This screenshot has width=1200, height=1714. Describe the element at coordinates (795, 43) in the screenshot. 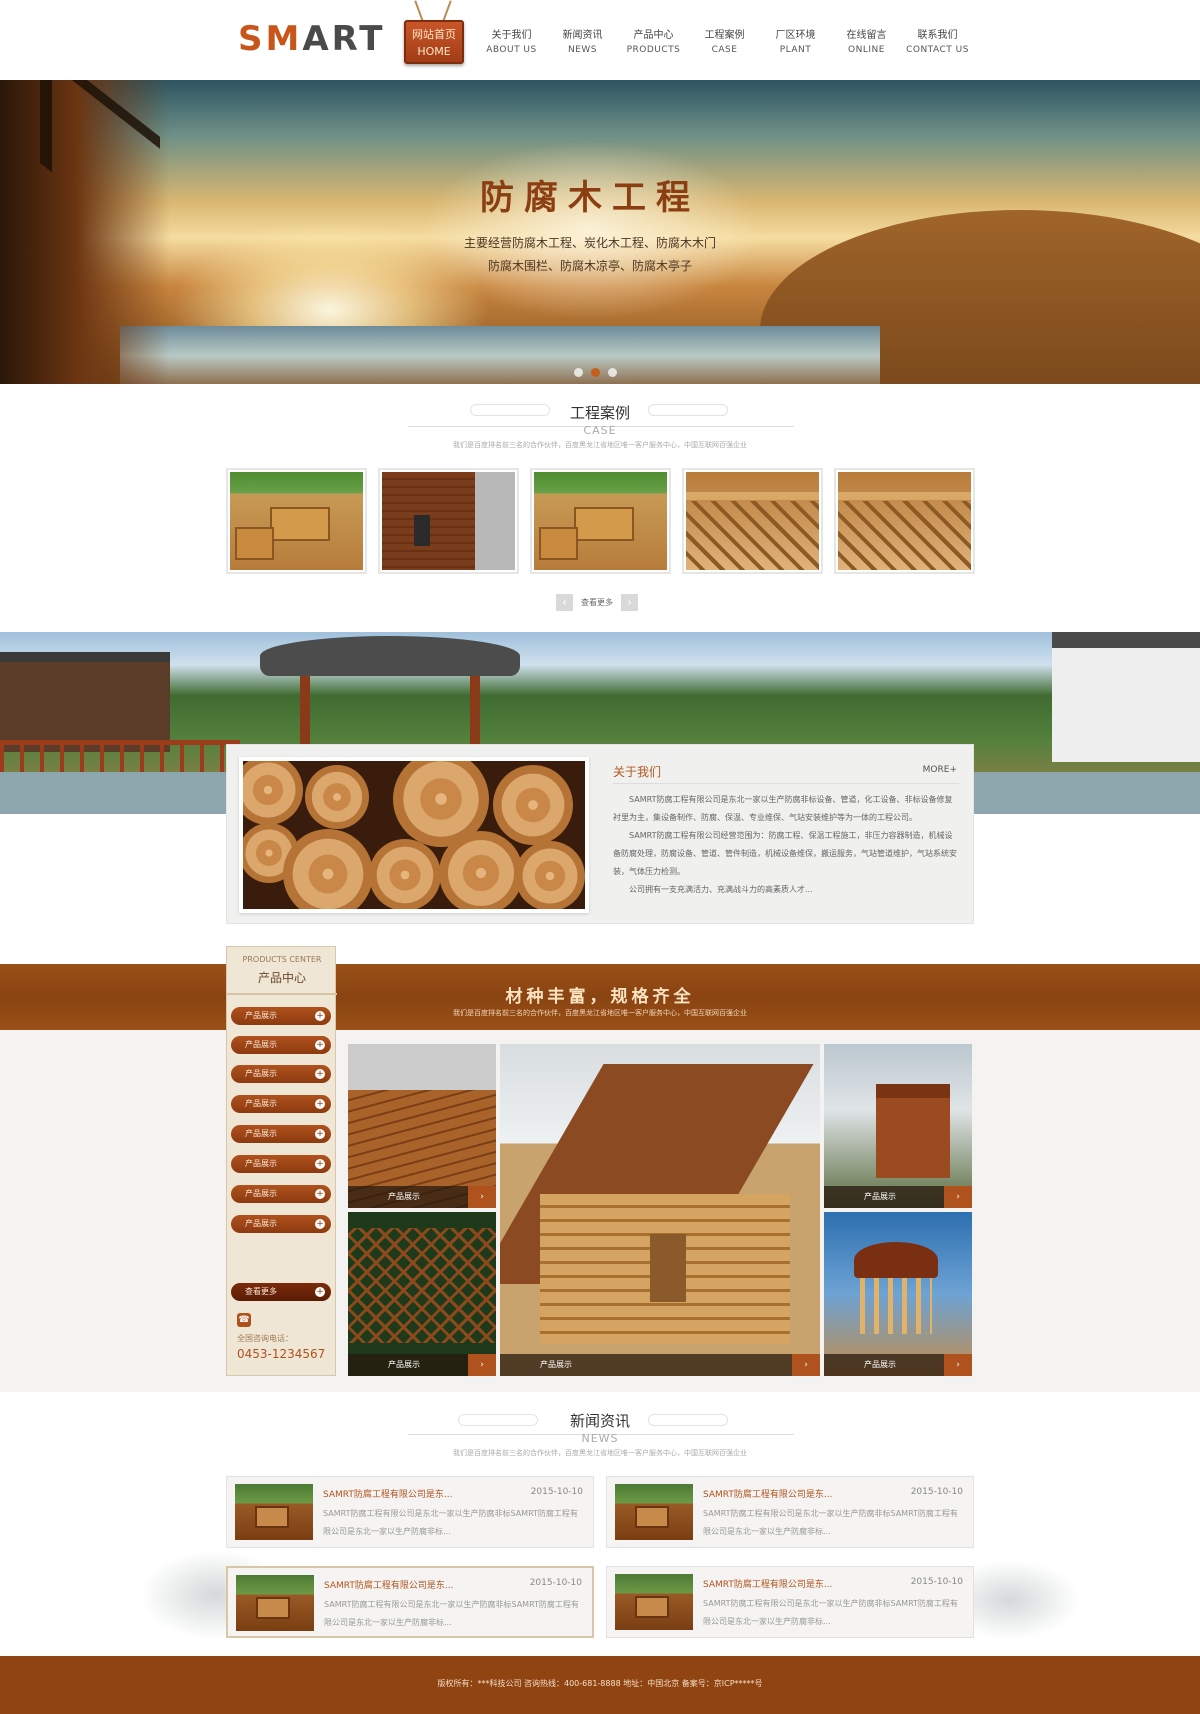

I see `nav-item-plant: 厂区环境 PLANT` at that location.